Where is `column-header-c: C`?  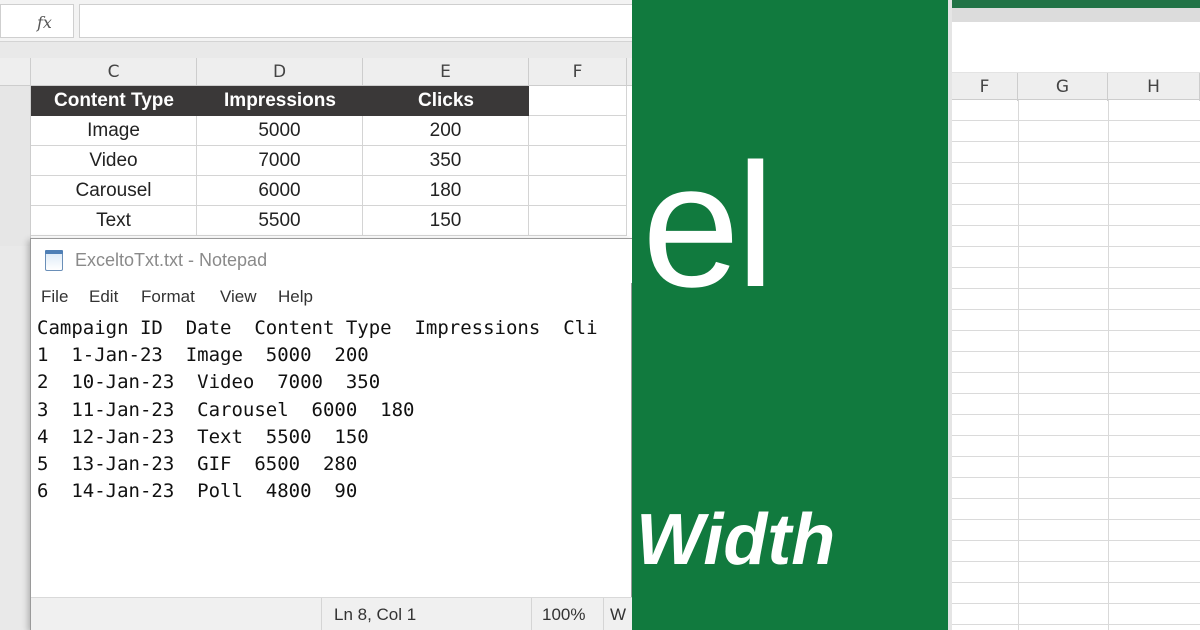 column-header-c: C is located at coordinates (114, 72).